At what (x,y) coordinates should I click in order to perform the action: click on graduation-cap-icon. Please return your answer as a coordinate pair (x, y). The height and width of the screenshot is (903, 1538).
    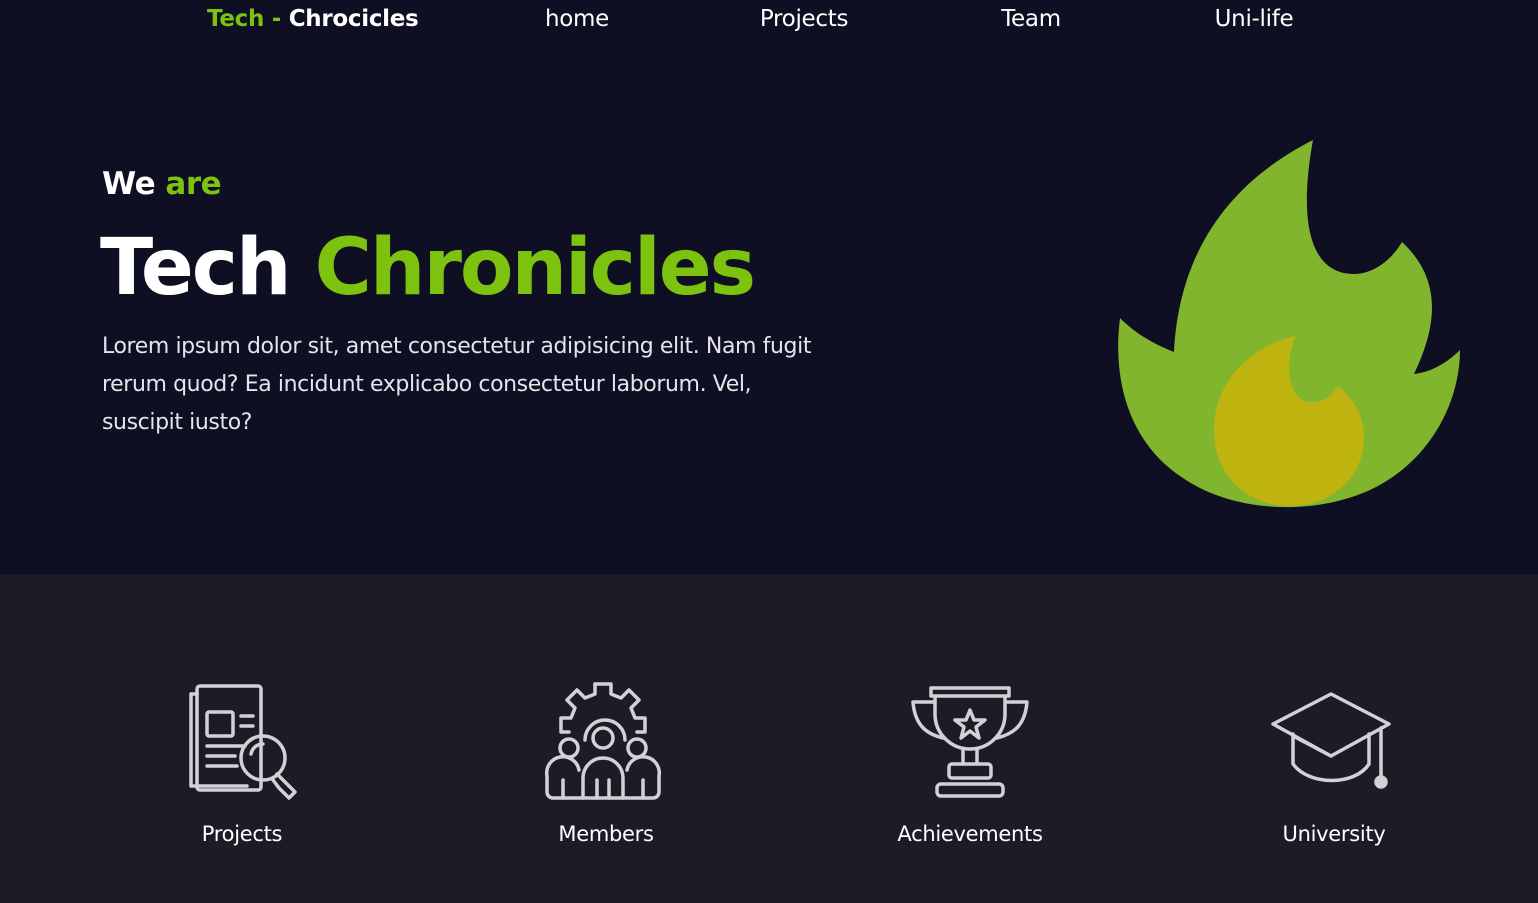
    Looking at the image, I should click on (1331, 740).